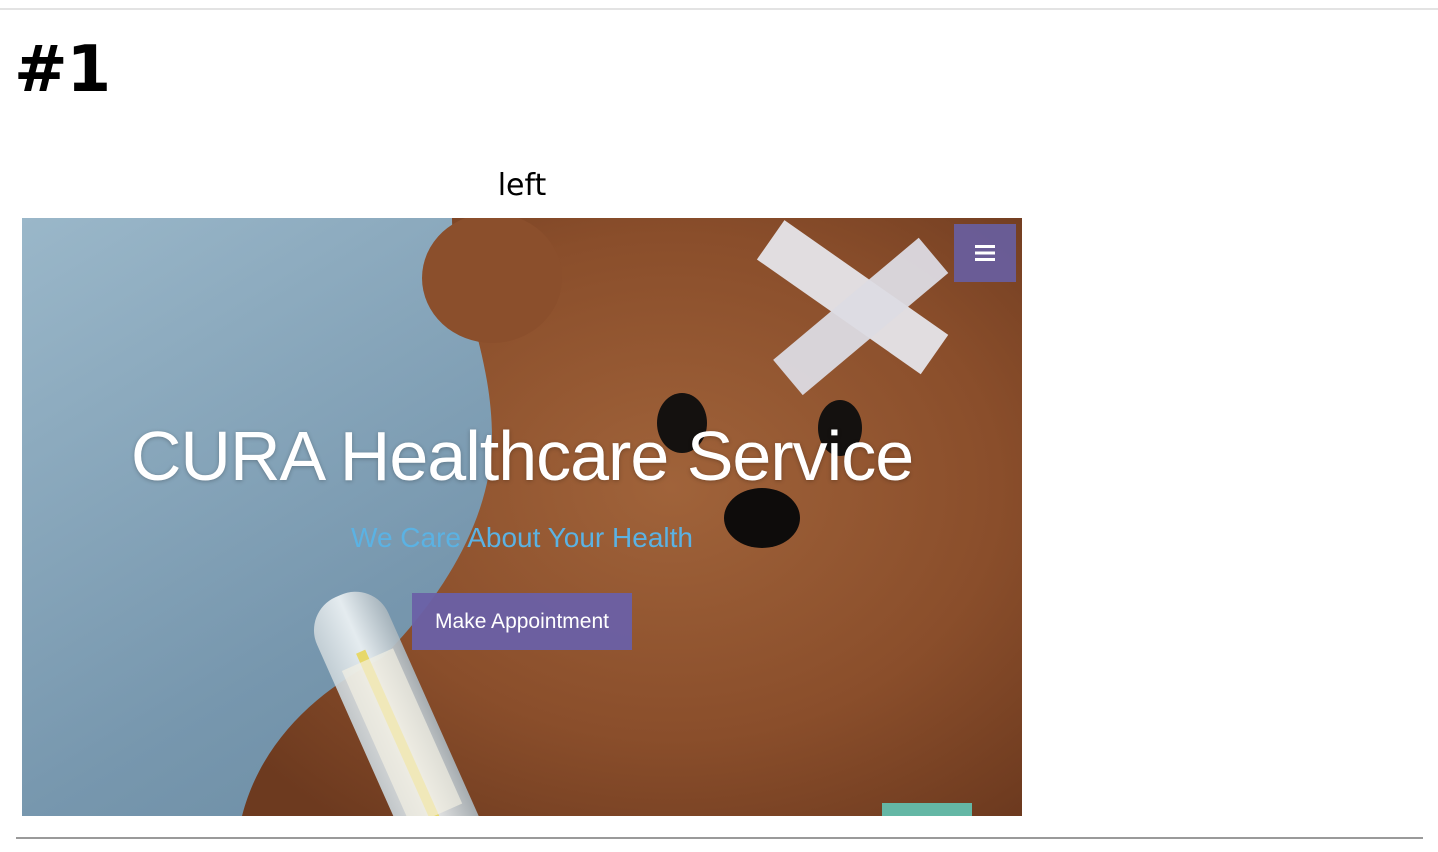 The image size is (1438, 852). Describe the element at coordinates (719, 9) in the screenshot. I see `top-divider` at that location.